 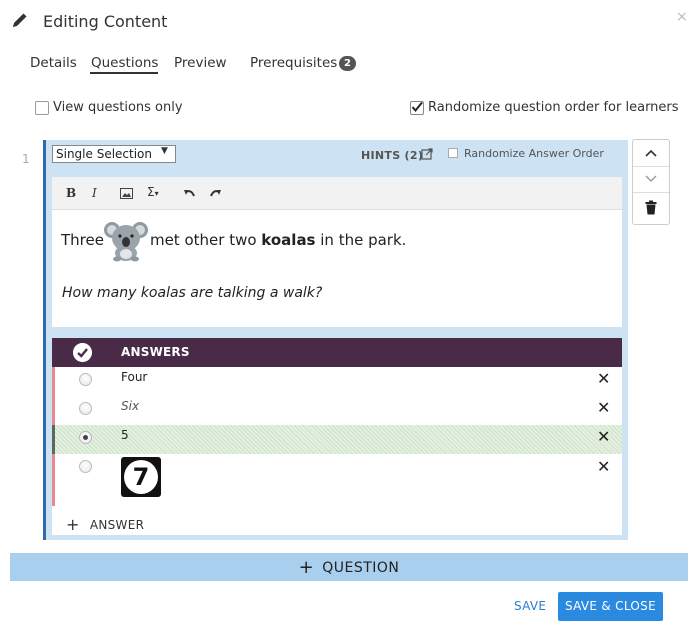 What do you see at coordinates (347, 63) in the screenshot?
I see `prerequisites-count-badge: 2` at bounding box center [347, 63].